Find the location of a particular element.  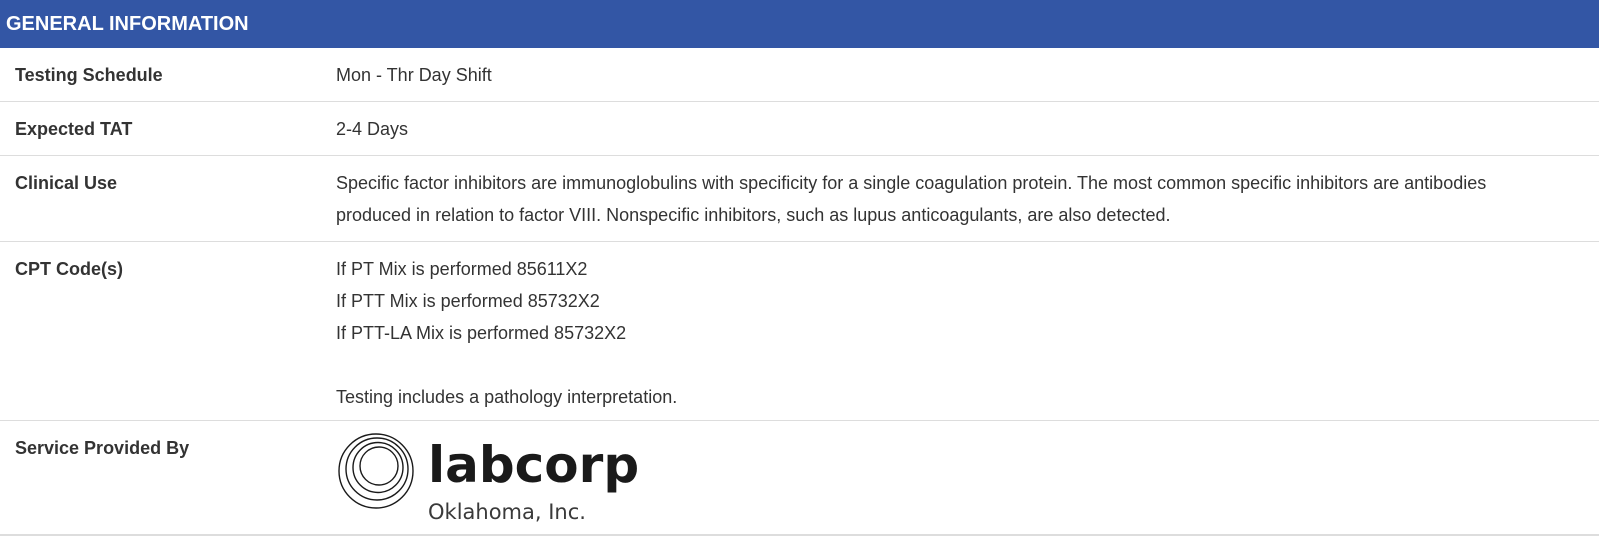

service-provider-value: labcorp Oklahoma, Inc. is located at coordinates (967, 483).